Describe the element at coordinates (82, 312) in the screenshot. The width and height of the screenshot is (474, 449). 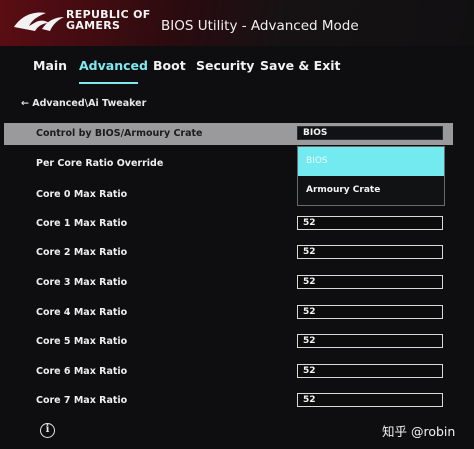
I see `setting-label: Core 4 Max Ratio` at that location.